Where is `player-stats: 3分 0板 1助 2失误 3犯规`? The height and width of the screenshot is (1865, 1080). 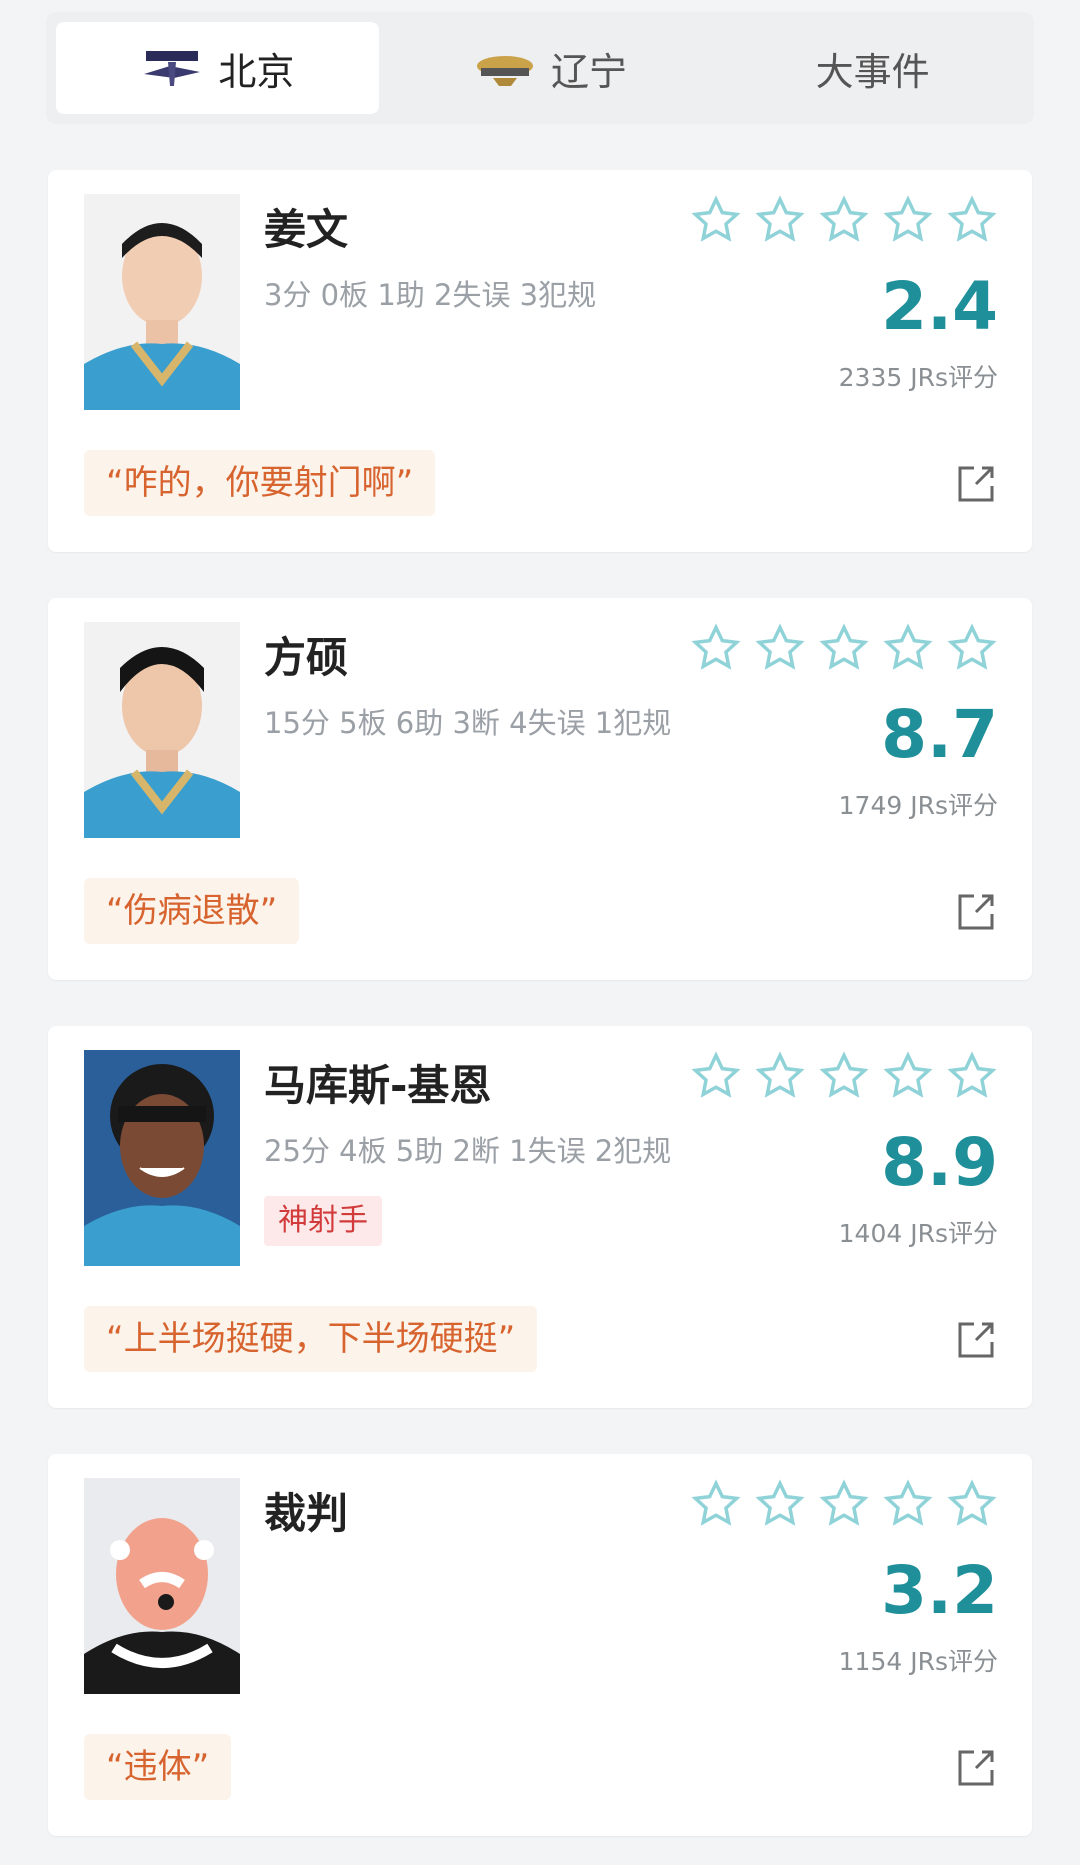
player-stats: 3分 0板 1助 2失误 3犯规 is located at coordinates (430, 295).